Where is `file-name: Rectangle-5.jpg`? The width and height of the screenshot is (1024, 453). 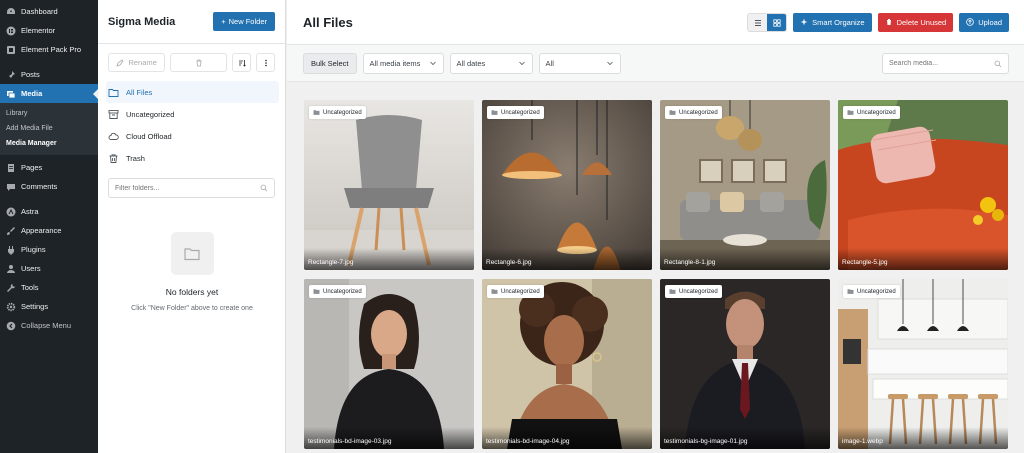
file-name: Rectangle-5.jpg is located at coordinates (923, 259).